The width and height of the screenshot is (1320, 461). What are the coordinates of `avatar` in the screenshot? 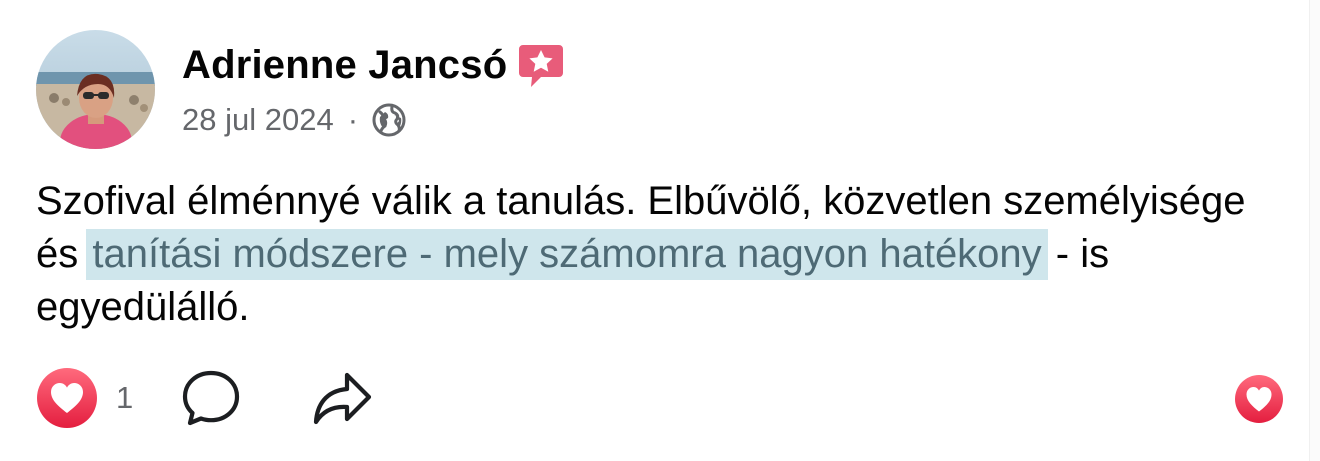 It's located at (95, 89).